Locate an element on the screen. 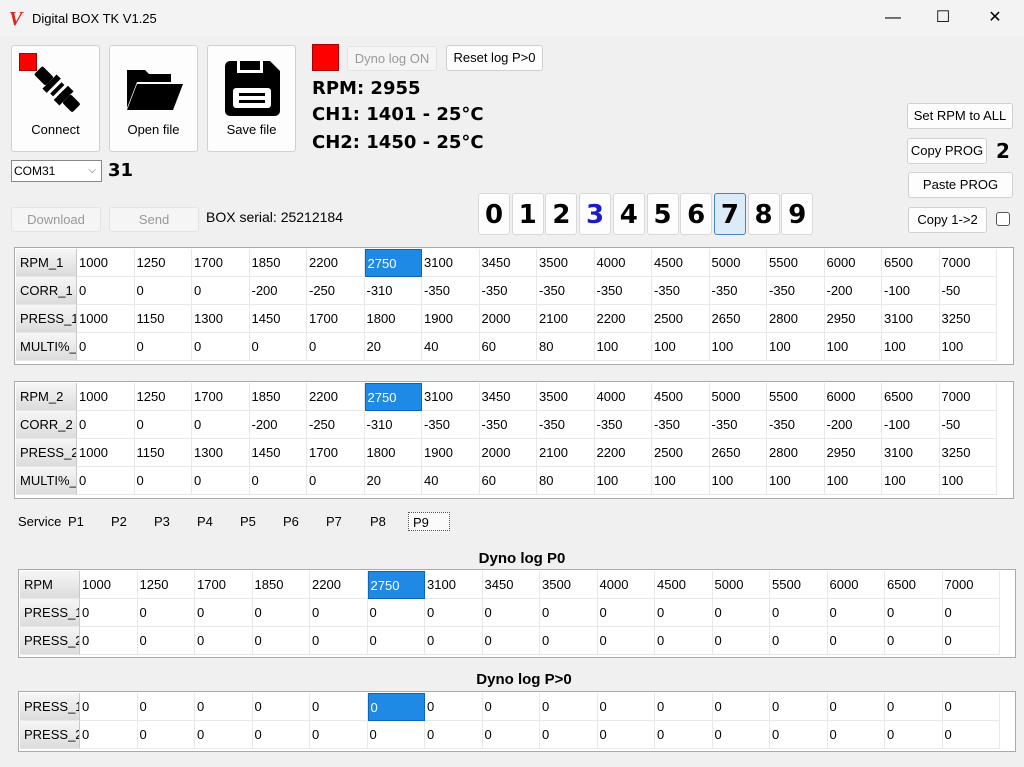  copy-1-to-2-button: Copy 1->2 is located at coordinates (947, 220).